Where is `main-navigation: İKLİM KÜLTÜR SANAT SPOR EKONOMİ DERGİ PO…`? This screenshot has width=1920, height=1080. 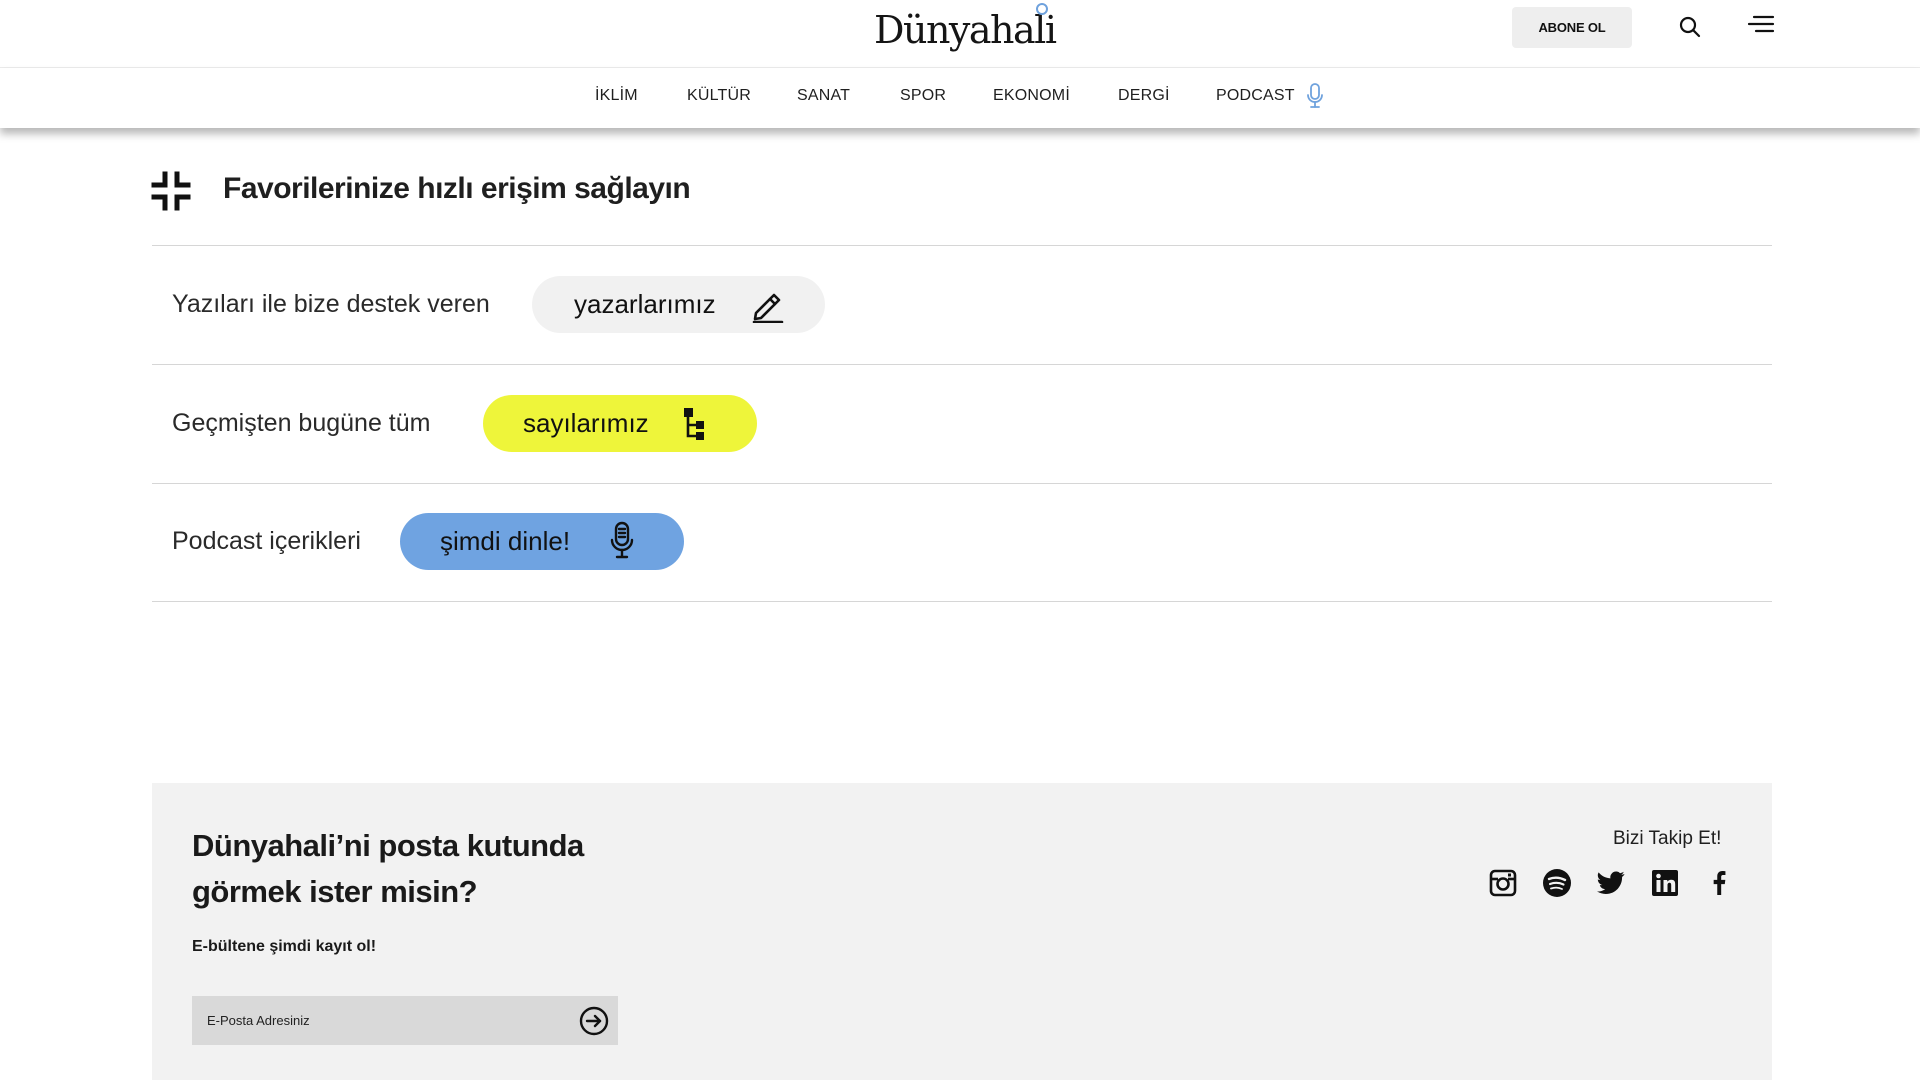 main-navigation: İKLİM KÜLTÜR SANAT SPOR EKONOMİ DERGİ PO… is located at coordinates (960, 98).